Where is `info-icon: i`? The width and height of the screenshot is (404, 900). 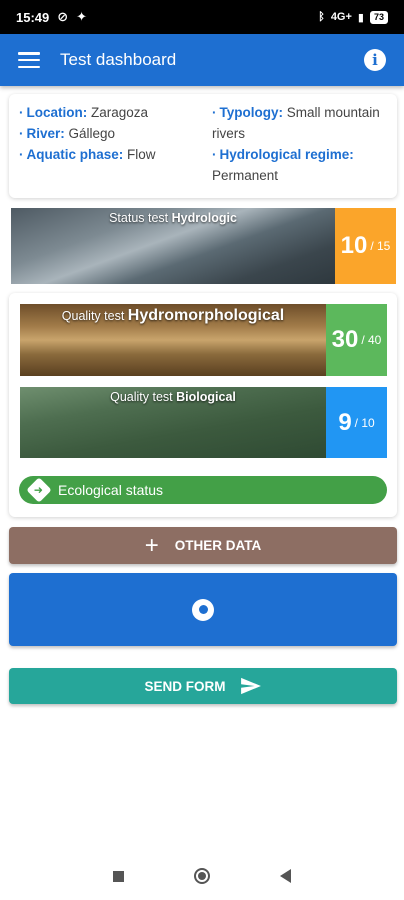
info-icon: i is located at coordinates (375, 60).